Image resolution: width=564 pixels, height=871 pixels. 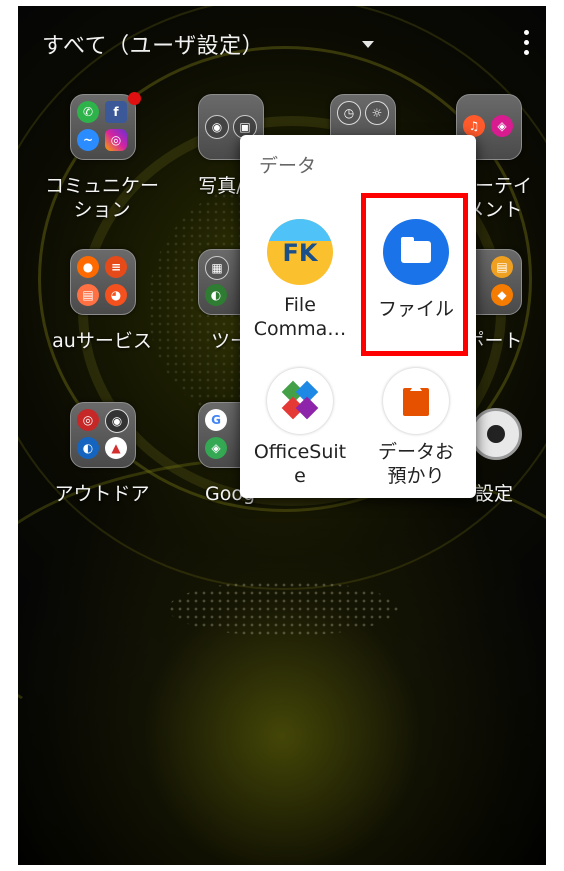 I want to click on warning-icon: ▲, so click(x=116, y=448).